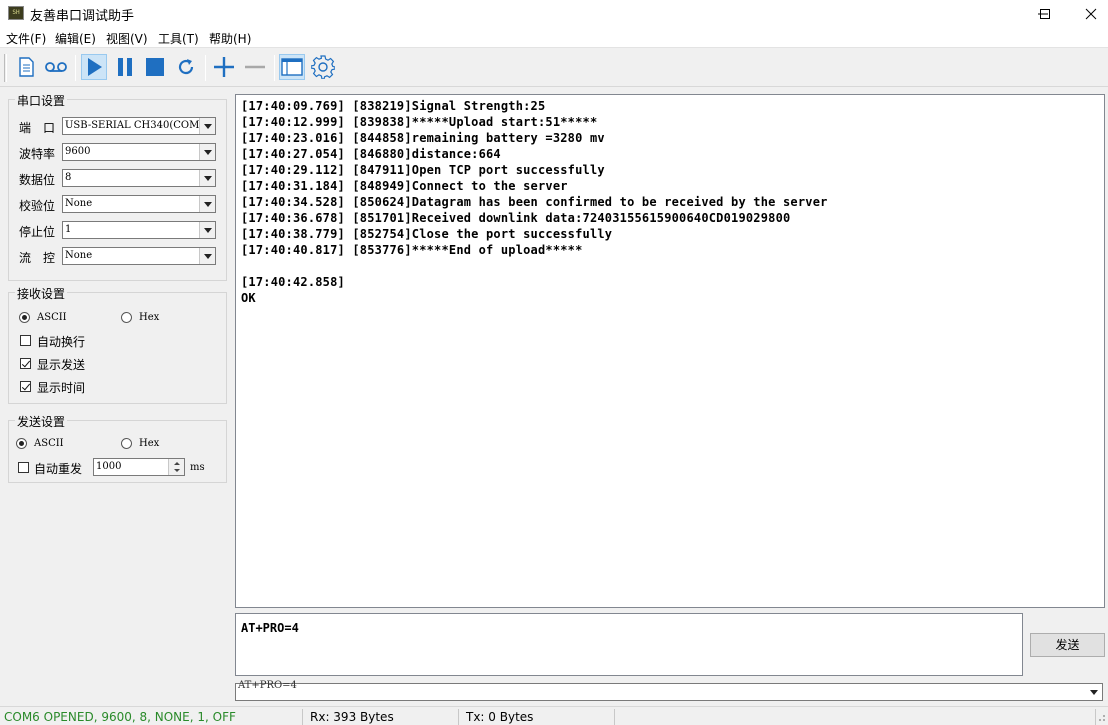 The image size is (1108, 725). I want to click on menu-edit: 编辑(E), so click(75, 38).